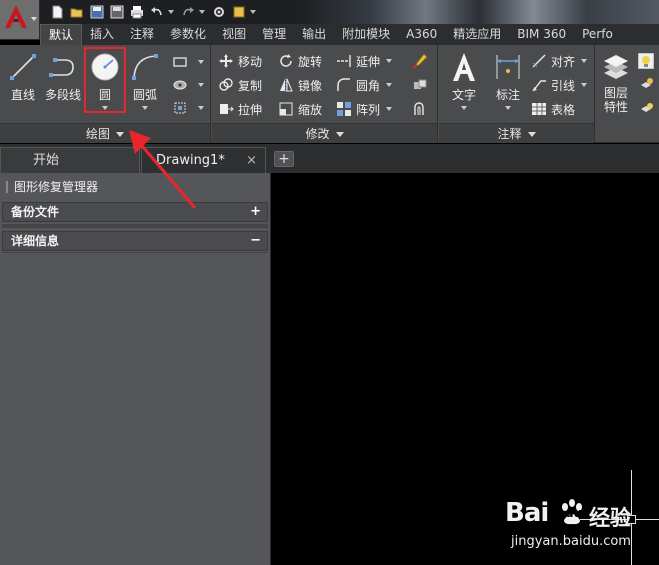  I want to click on tab-parametric: 参数化, so click(188, 34).